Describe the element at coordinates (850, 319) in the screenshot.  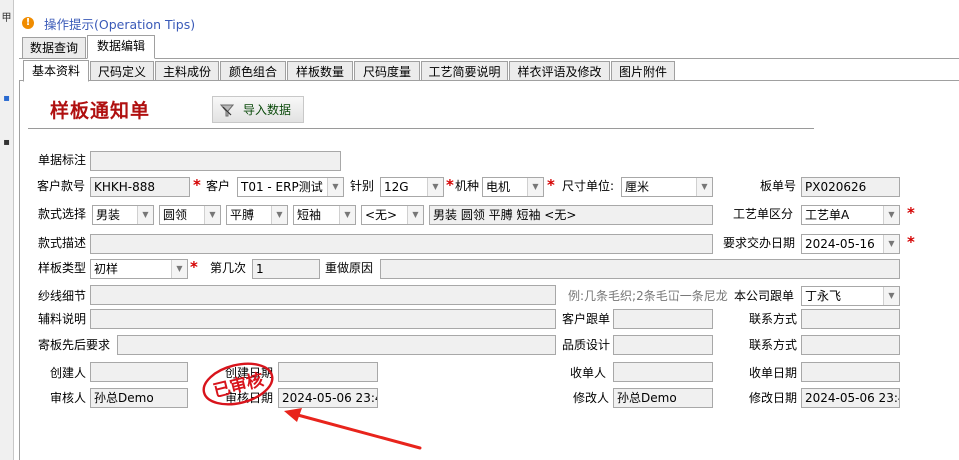
I see `contact1-input` at that location.